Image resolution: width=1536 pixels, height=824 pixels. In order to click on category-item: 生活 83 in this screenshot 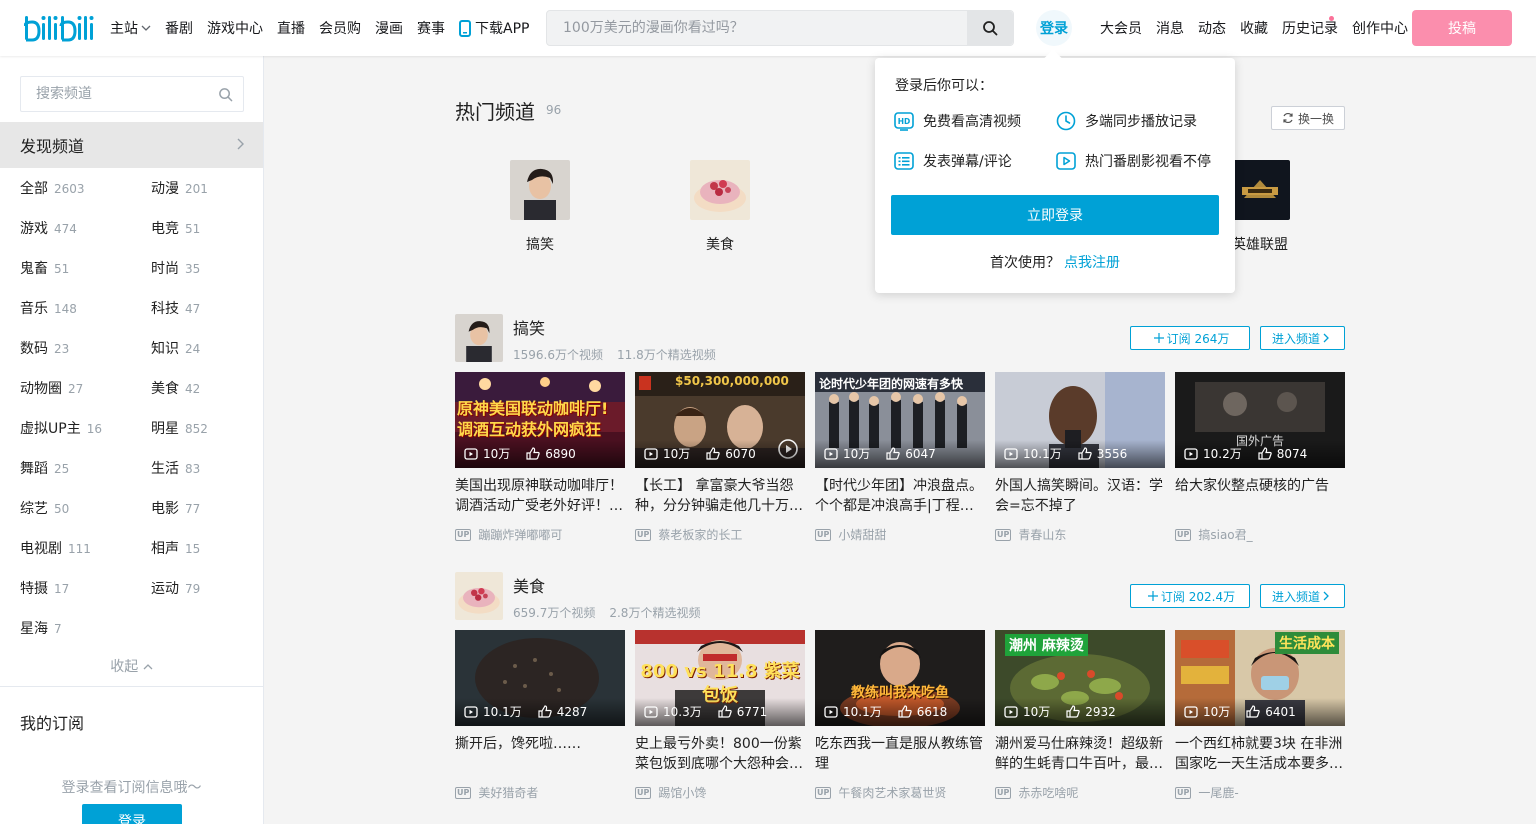, I will do `click(175, 468)`.